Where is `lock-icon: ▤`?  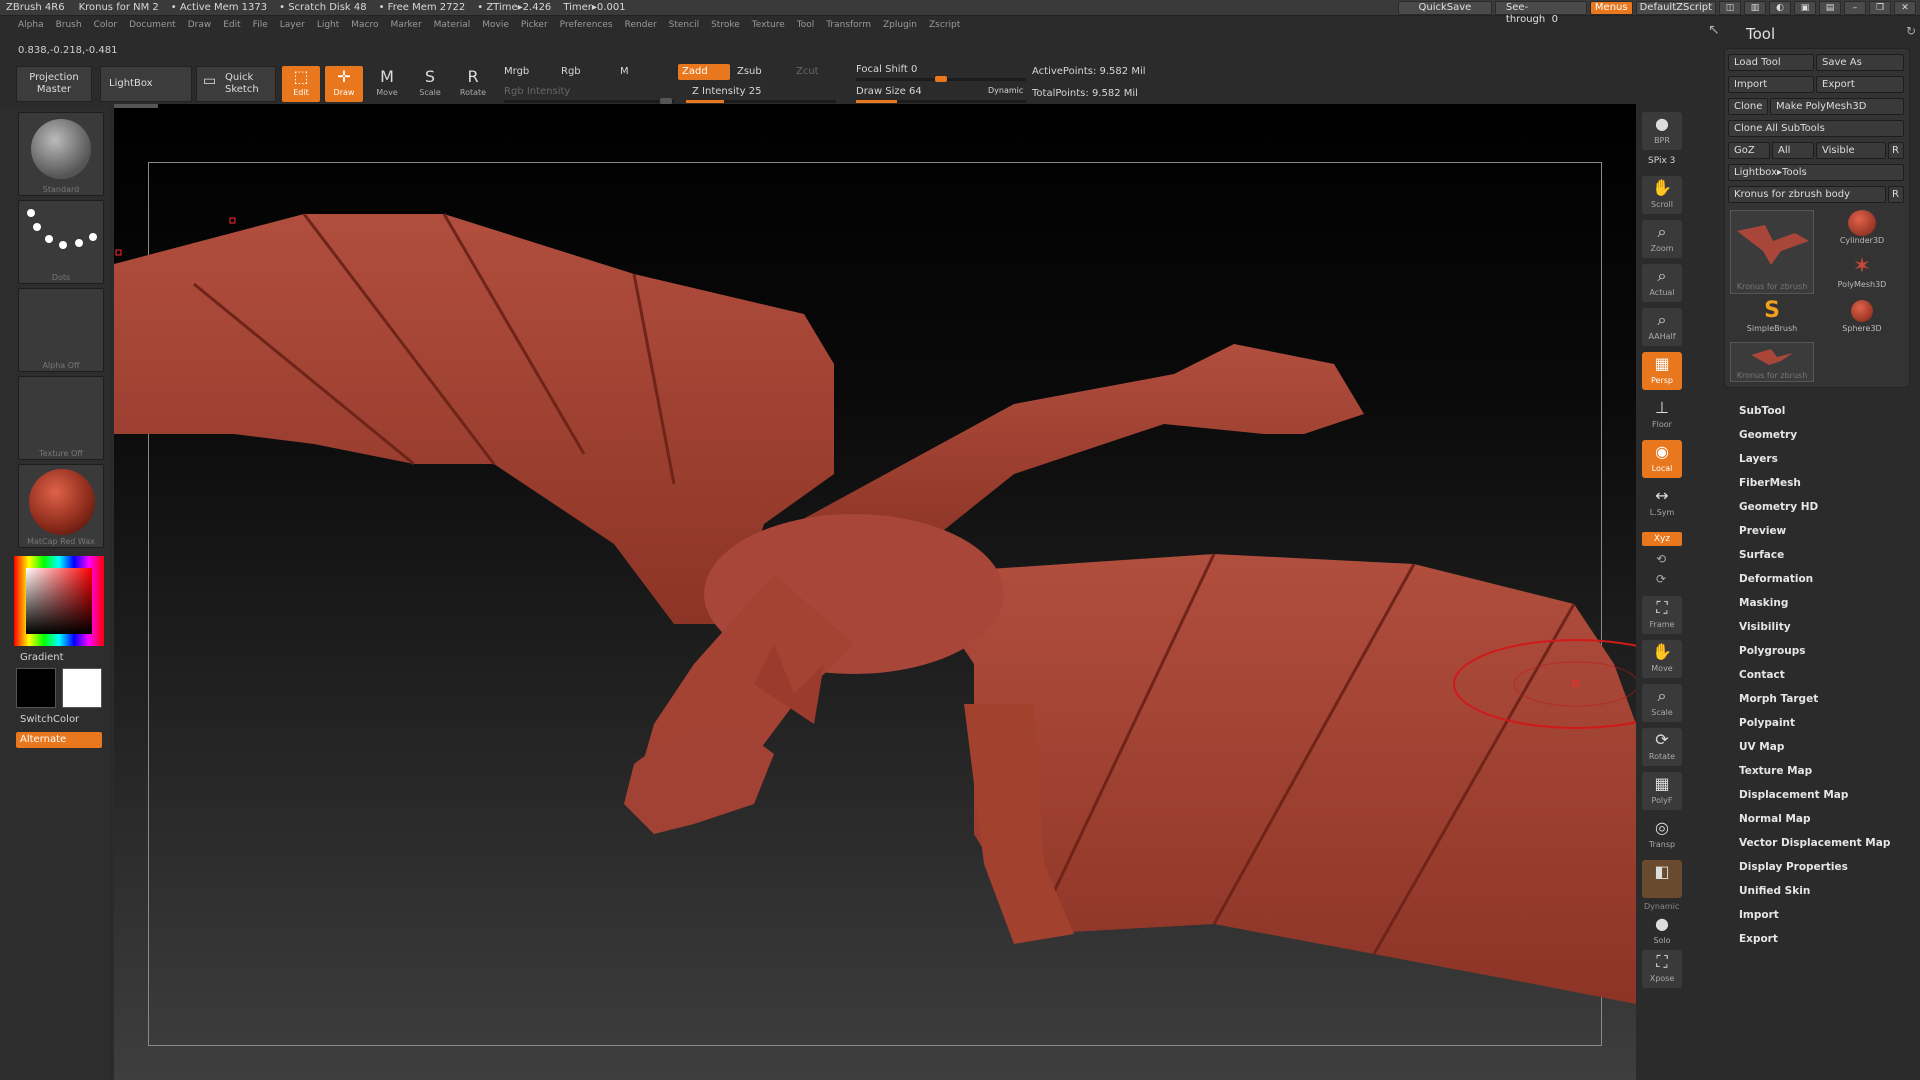
lock-icon: ▤ is located at coordinates (1830, 8).